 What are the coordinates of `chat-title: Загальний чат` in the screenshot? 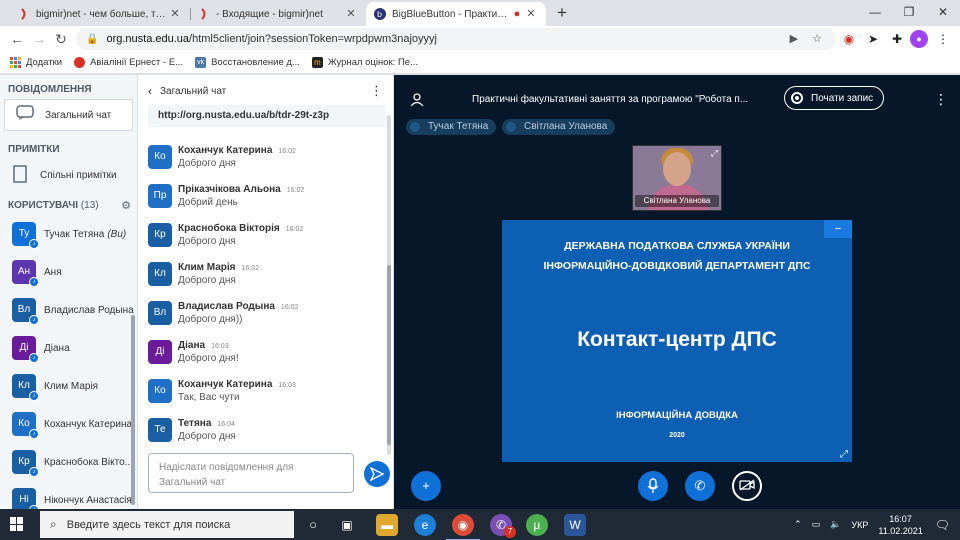 It's located at (193, 91).